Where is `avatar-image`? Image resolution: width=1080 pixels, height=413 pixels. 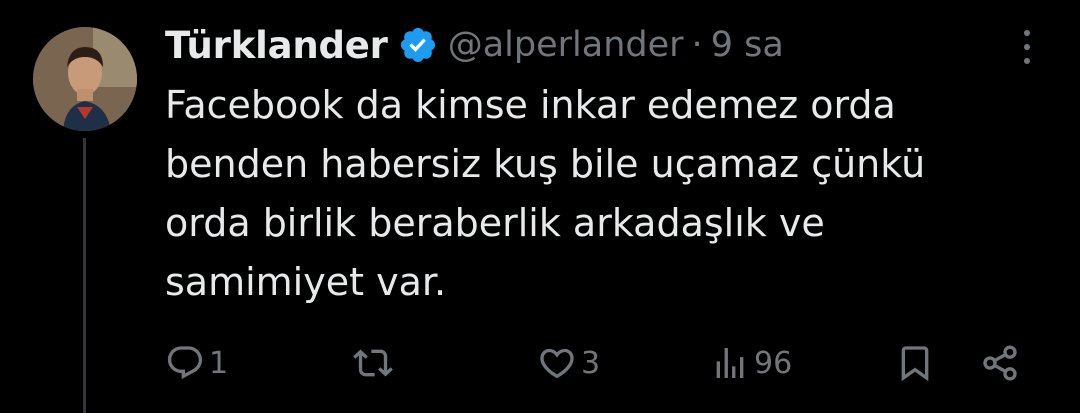 avatar-image is located at coordinates (85, 79).